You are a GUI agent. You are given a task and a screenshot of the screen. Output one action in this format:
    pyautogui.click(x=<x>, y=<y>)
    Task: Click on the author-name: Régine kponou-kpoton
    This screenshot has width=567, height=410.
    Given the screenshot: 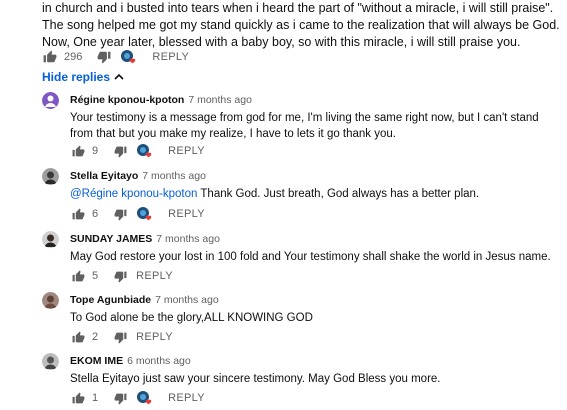 What is the action you would take?
    pyautogui.click(x=127, y=100)
    